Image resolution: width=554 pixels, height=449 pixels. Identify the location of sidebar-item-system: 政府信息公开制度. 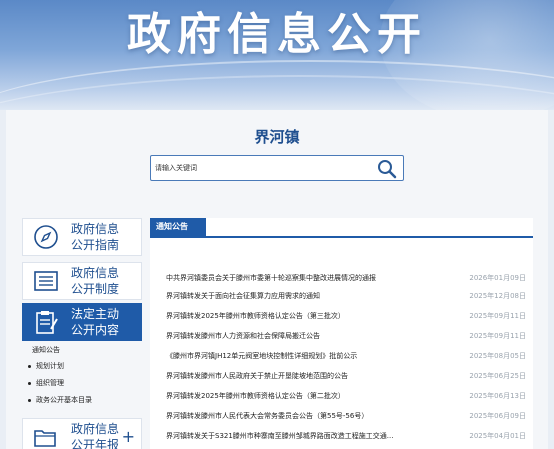
(82, 281).